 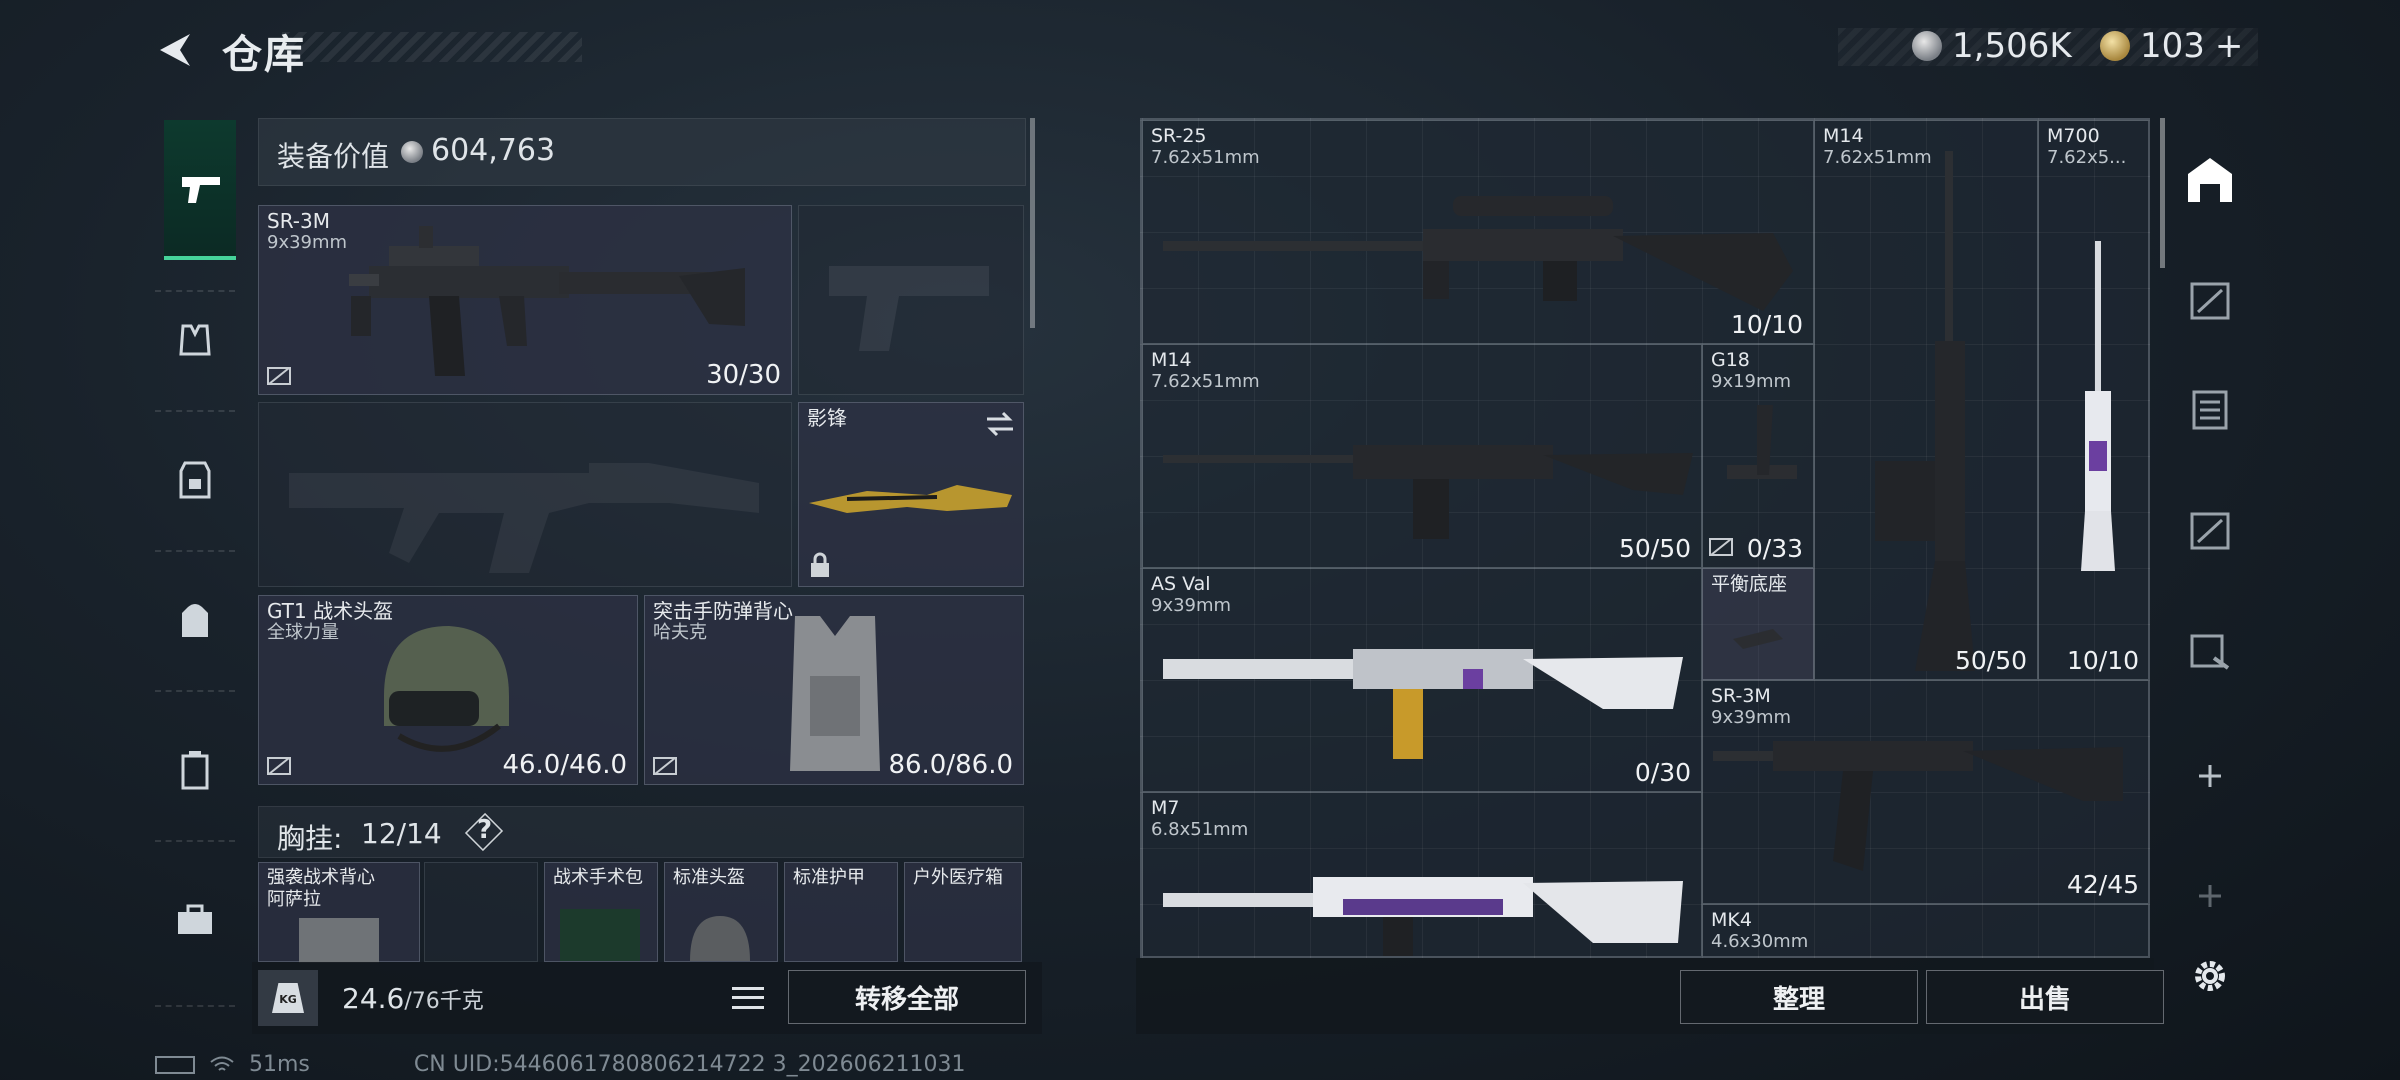 What do you see at coordinates (333, 156) in the screenshot?
I see `equip-value-label: 装备价值` at bounding box center [333, 156].